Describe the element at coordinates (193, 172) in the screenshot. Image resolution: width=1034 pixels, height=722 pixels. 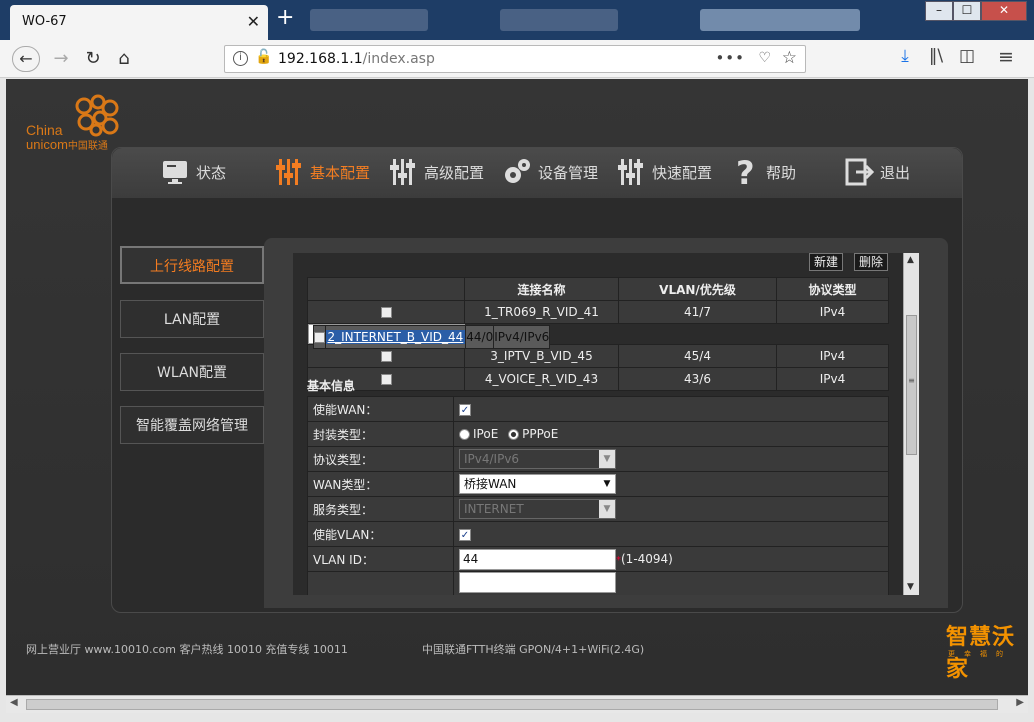
I see `menu-status: 状态` at that location.